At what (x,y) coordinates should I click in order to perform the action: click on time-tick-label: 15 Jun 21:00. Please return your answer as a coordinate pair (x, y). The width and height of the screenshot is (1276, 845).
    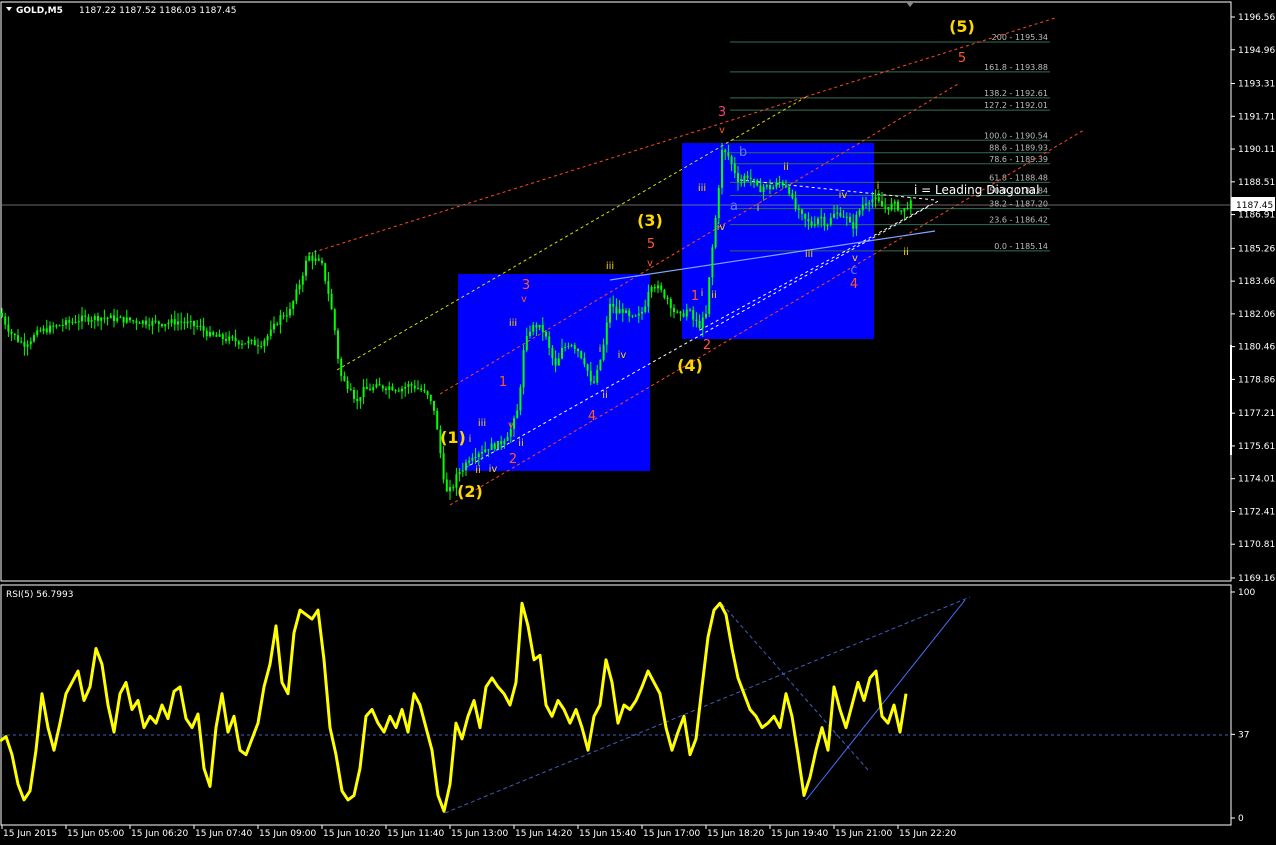
    Looking at the image, I should click on (863, 834).